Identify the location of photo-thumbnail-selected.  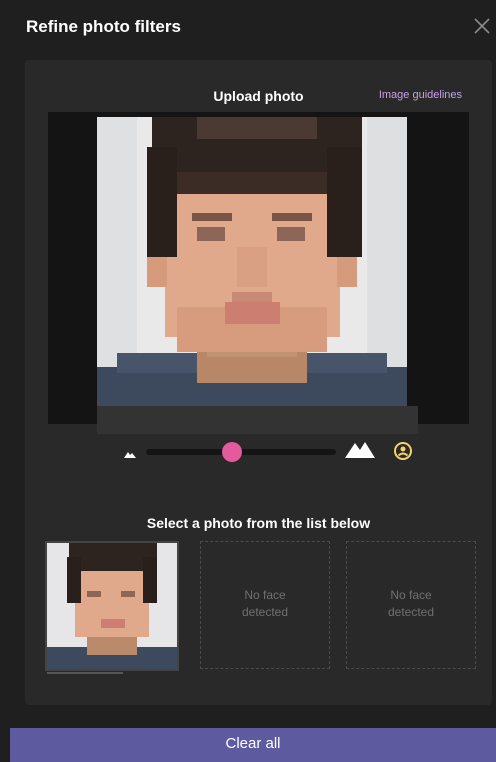
(112, 606).